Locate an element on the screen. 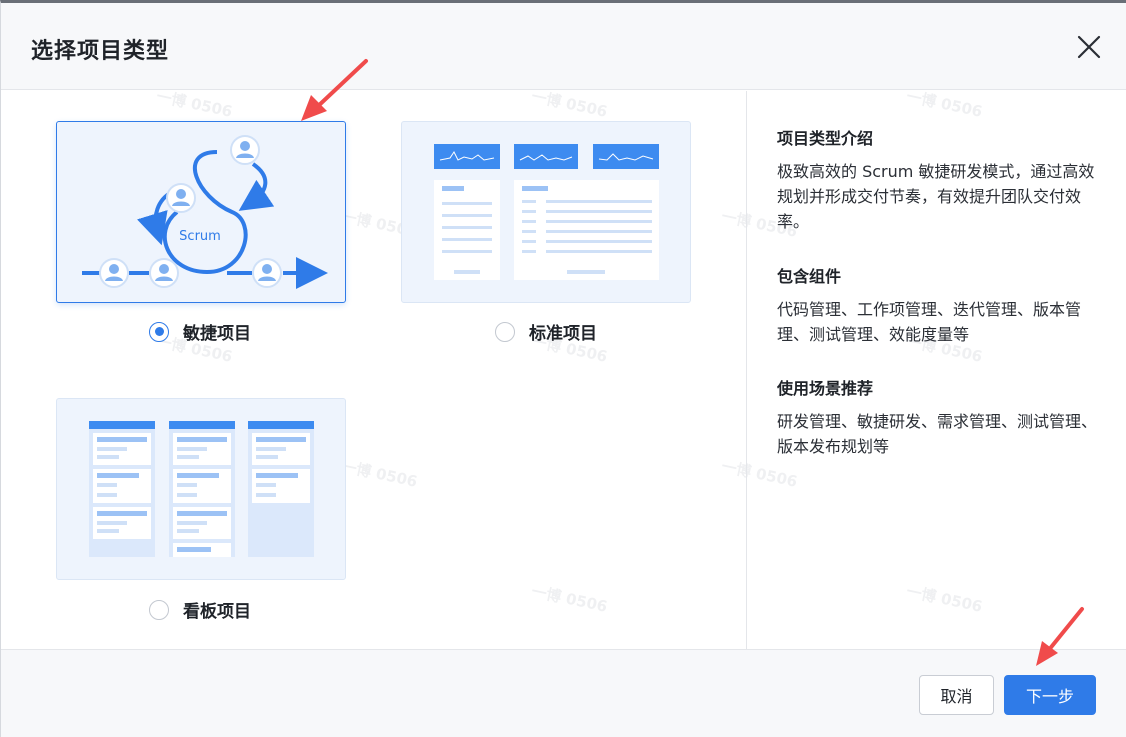 The width and height of the screenshot is (1126, 737). kanban-illustration is located at coordinates (201, 489).